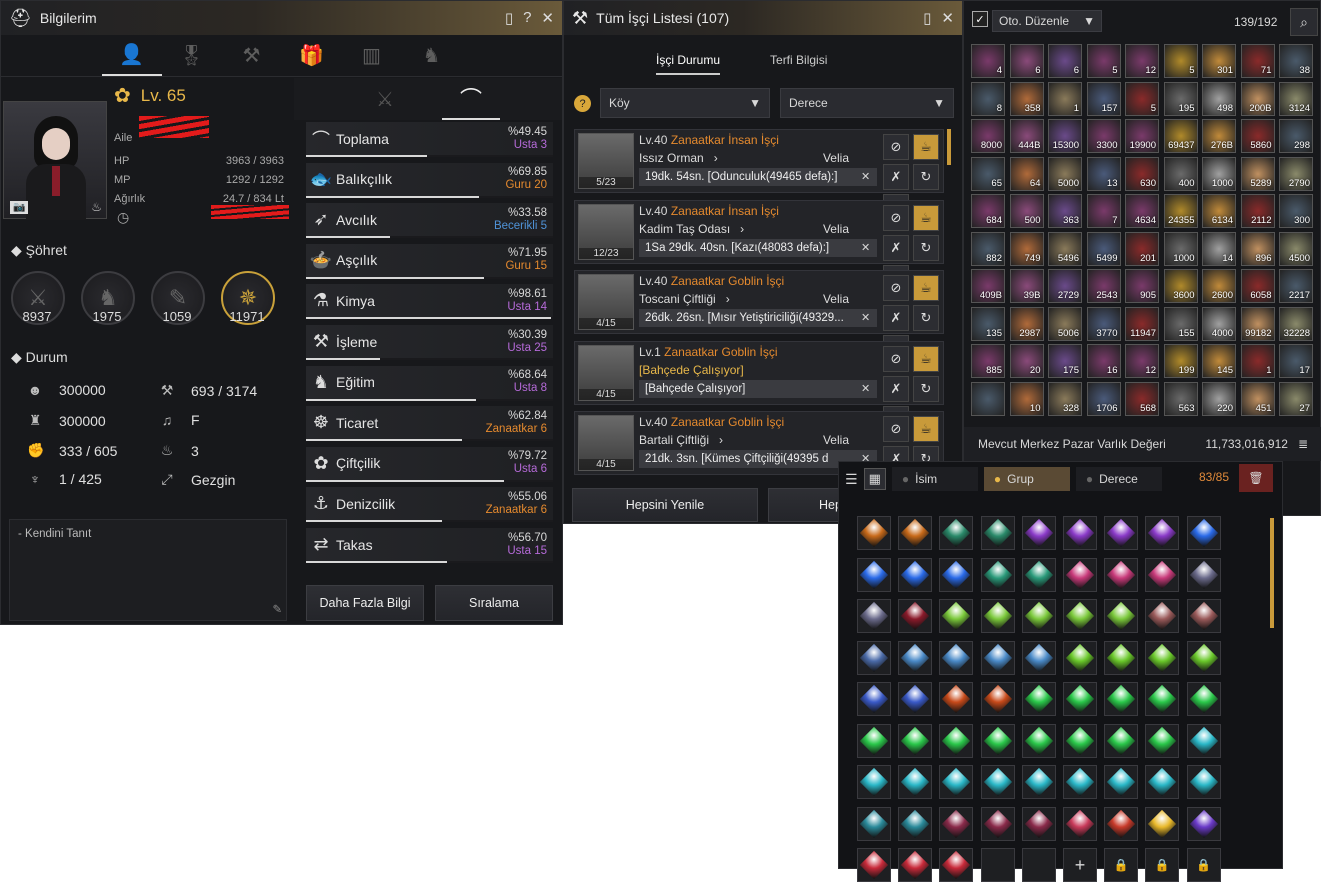  What do you see at coordinates (1065, 398) in the screenshot?
I see `inventory-slot: 328` at bounding box center [1065, 398].